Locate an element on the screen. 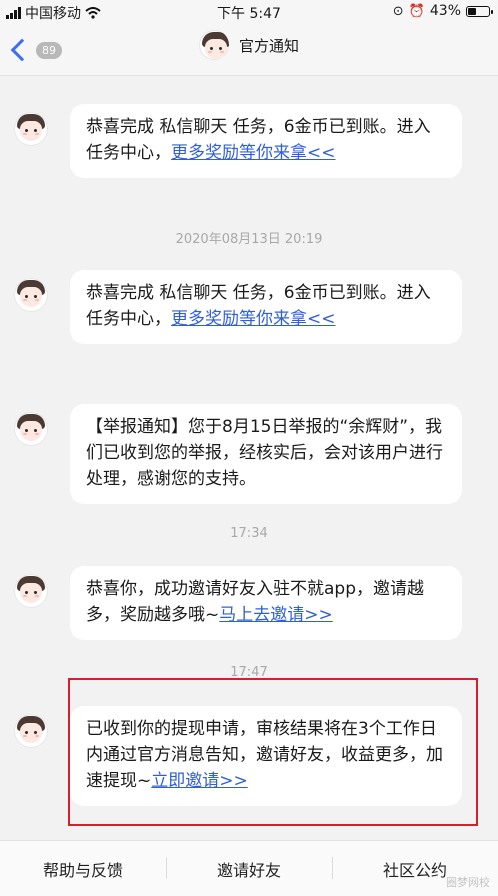 This screenshot has height=896, width=498. timestamp: 2020年08月13日 20:19 is located at coordinates (249, 239).